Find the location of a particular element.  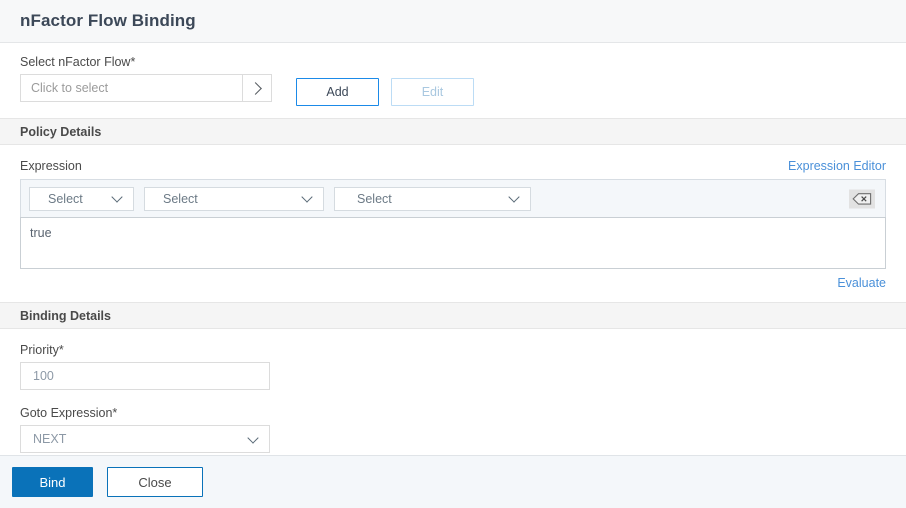

backspace-icon is located at coordinates (862, 198).